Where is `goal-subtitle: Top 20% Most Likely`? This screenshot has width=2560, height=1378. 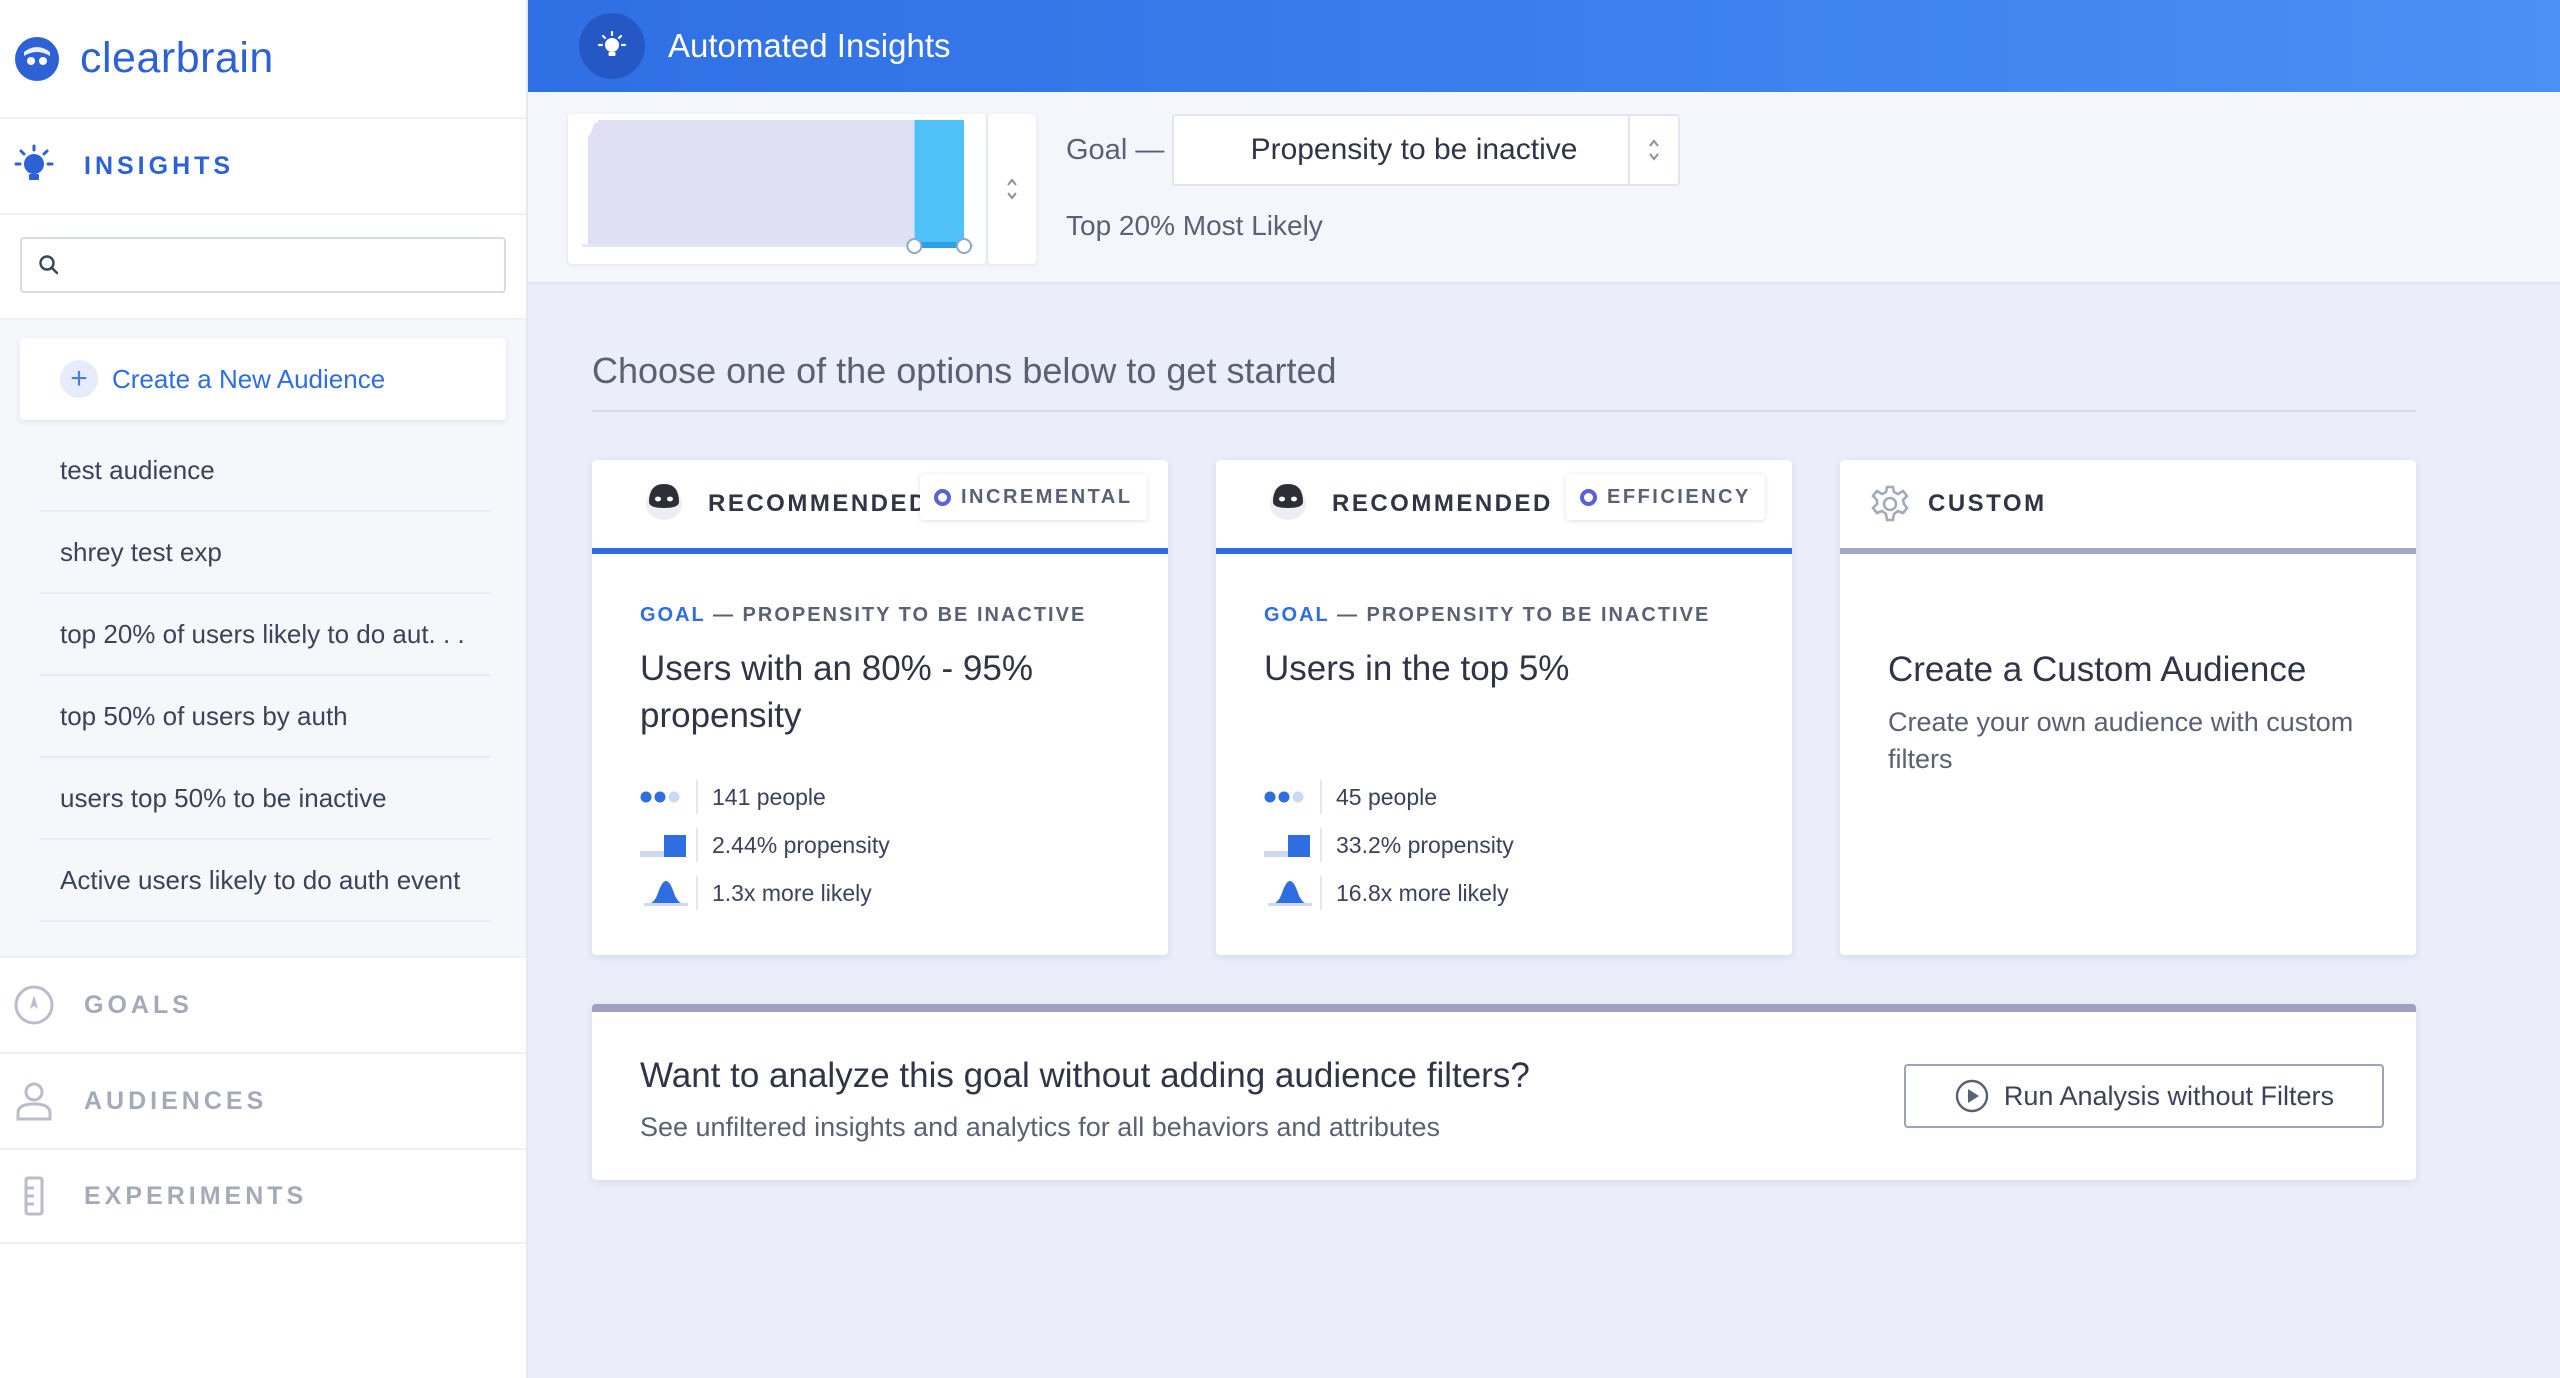 goal-subtitle: Top 20% Most Likely is located at coordinates (1194, 225).